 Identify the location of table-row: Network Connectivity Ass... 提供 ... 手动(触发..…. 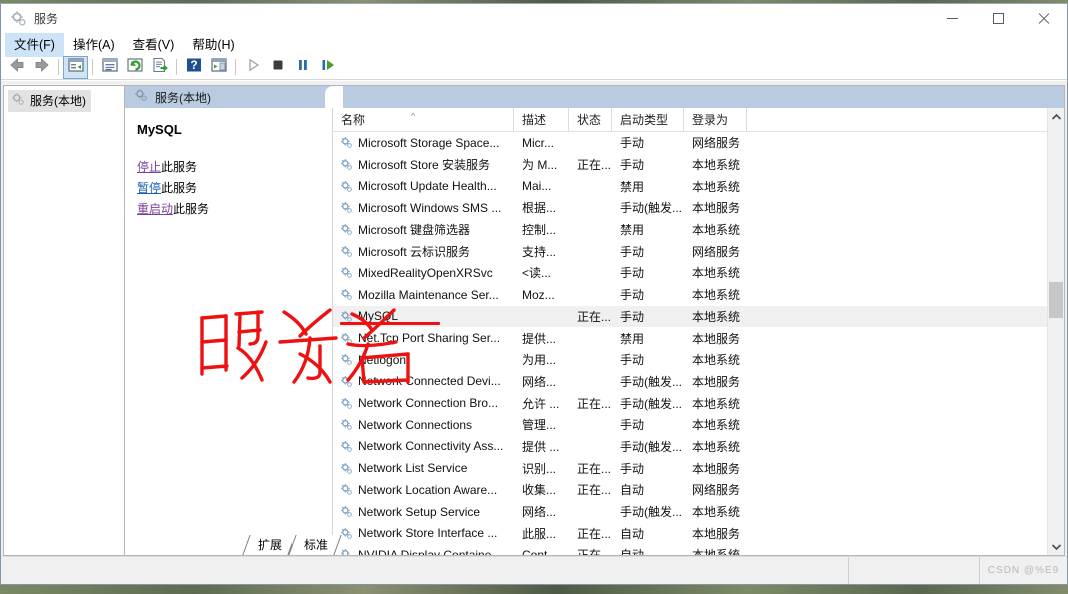
(698, 447).